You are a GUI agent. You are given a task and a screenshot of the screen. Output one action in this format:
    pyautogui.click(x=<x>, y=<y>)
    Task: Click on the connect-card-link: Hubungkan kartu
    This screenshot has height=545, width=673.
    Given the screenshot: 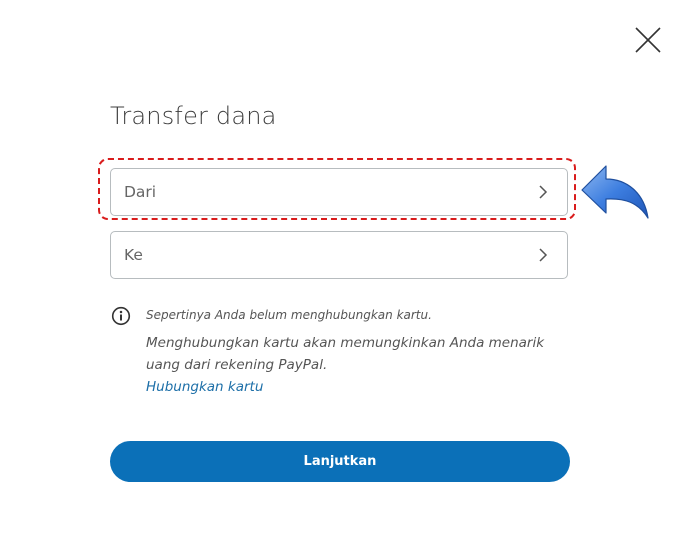 What is the action you would take?
    pyautogui.click(x=204, y=387)
    